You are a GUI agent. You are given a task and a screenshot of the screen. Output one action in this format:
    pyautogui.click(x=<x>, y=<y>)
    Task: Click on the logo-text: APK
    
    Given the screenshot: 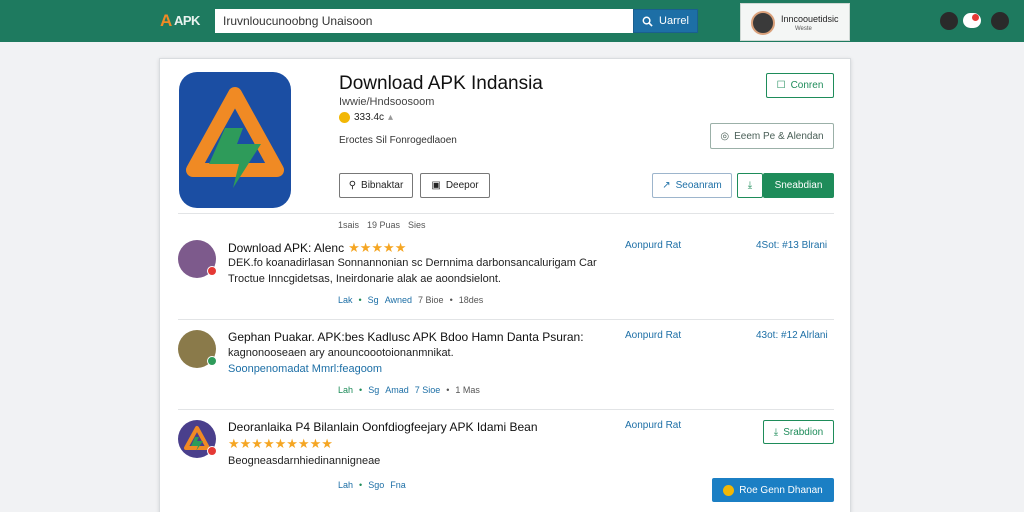 What is the action you would take?
    pyautogui.click(x=187, y=20)
    